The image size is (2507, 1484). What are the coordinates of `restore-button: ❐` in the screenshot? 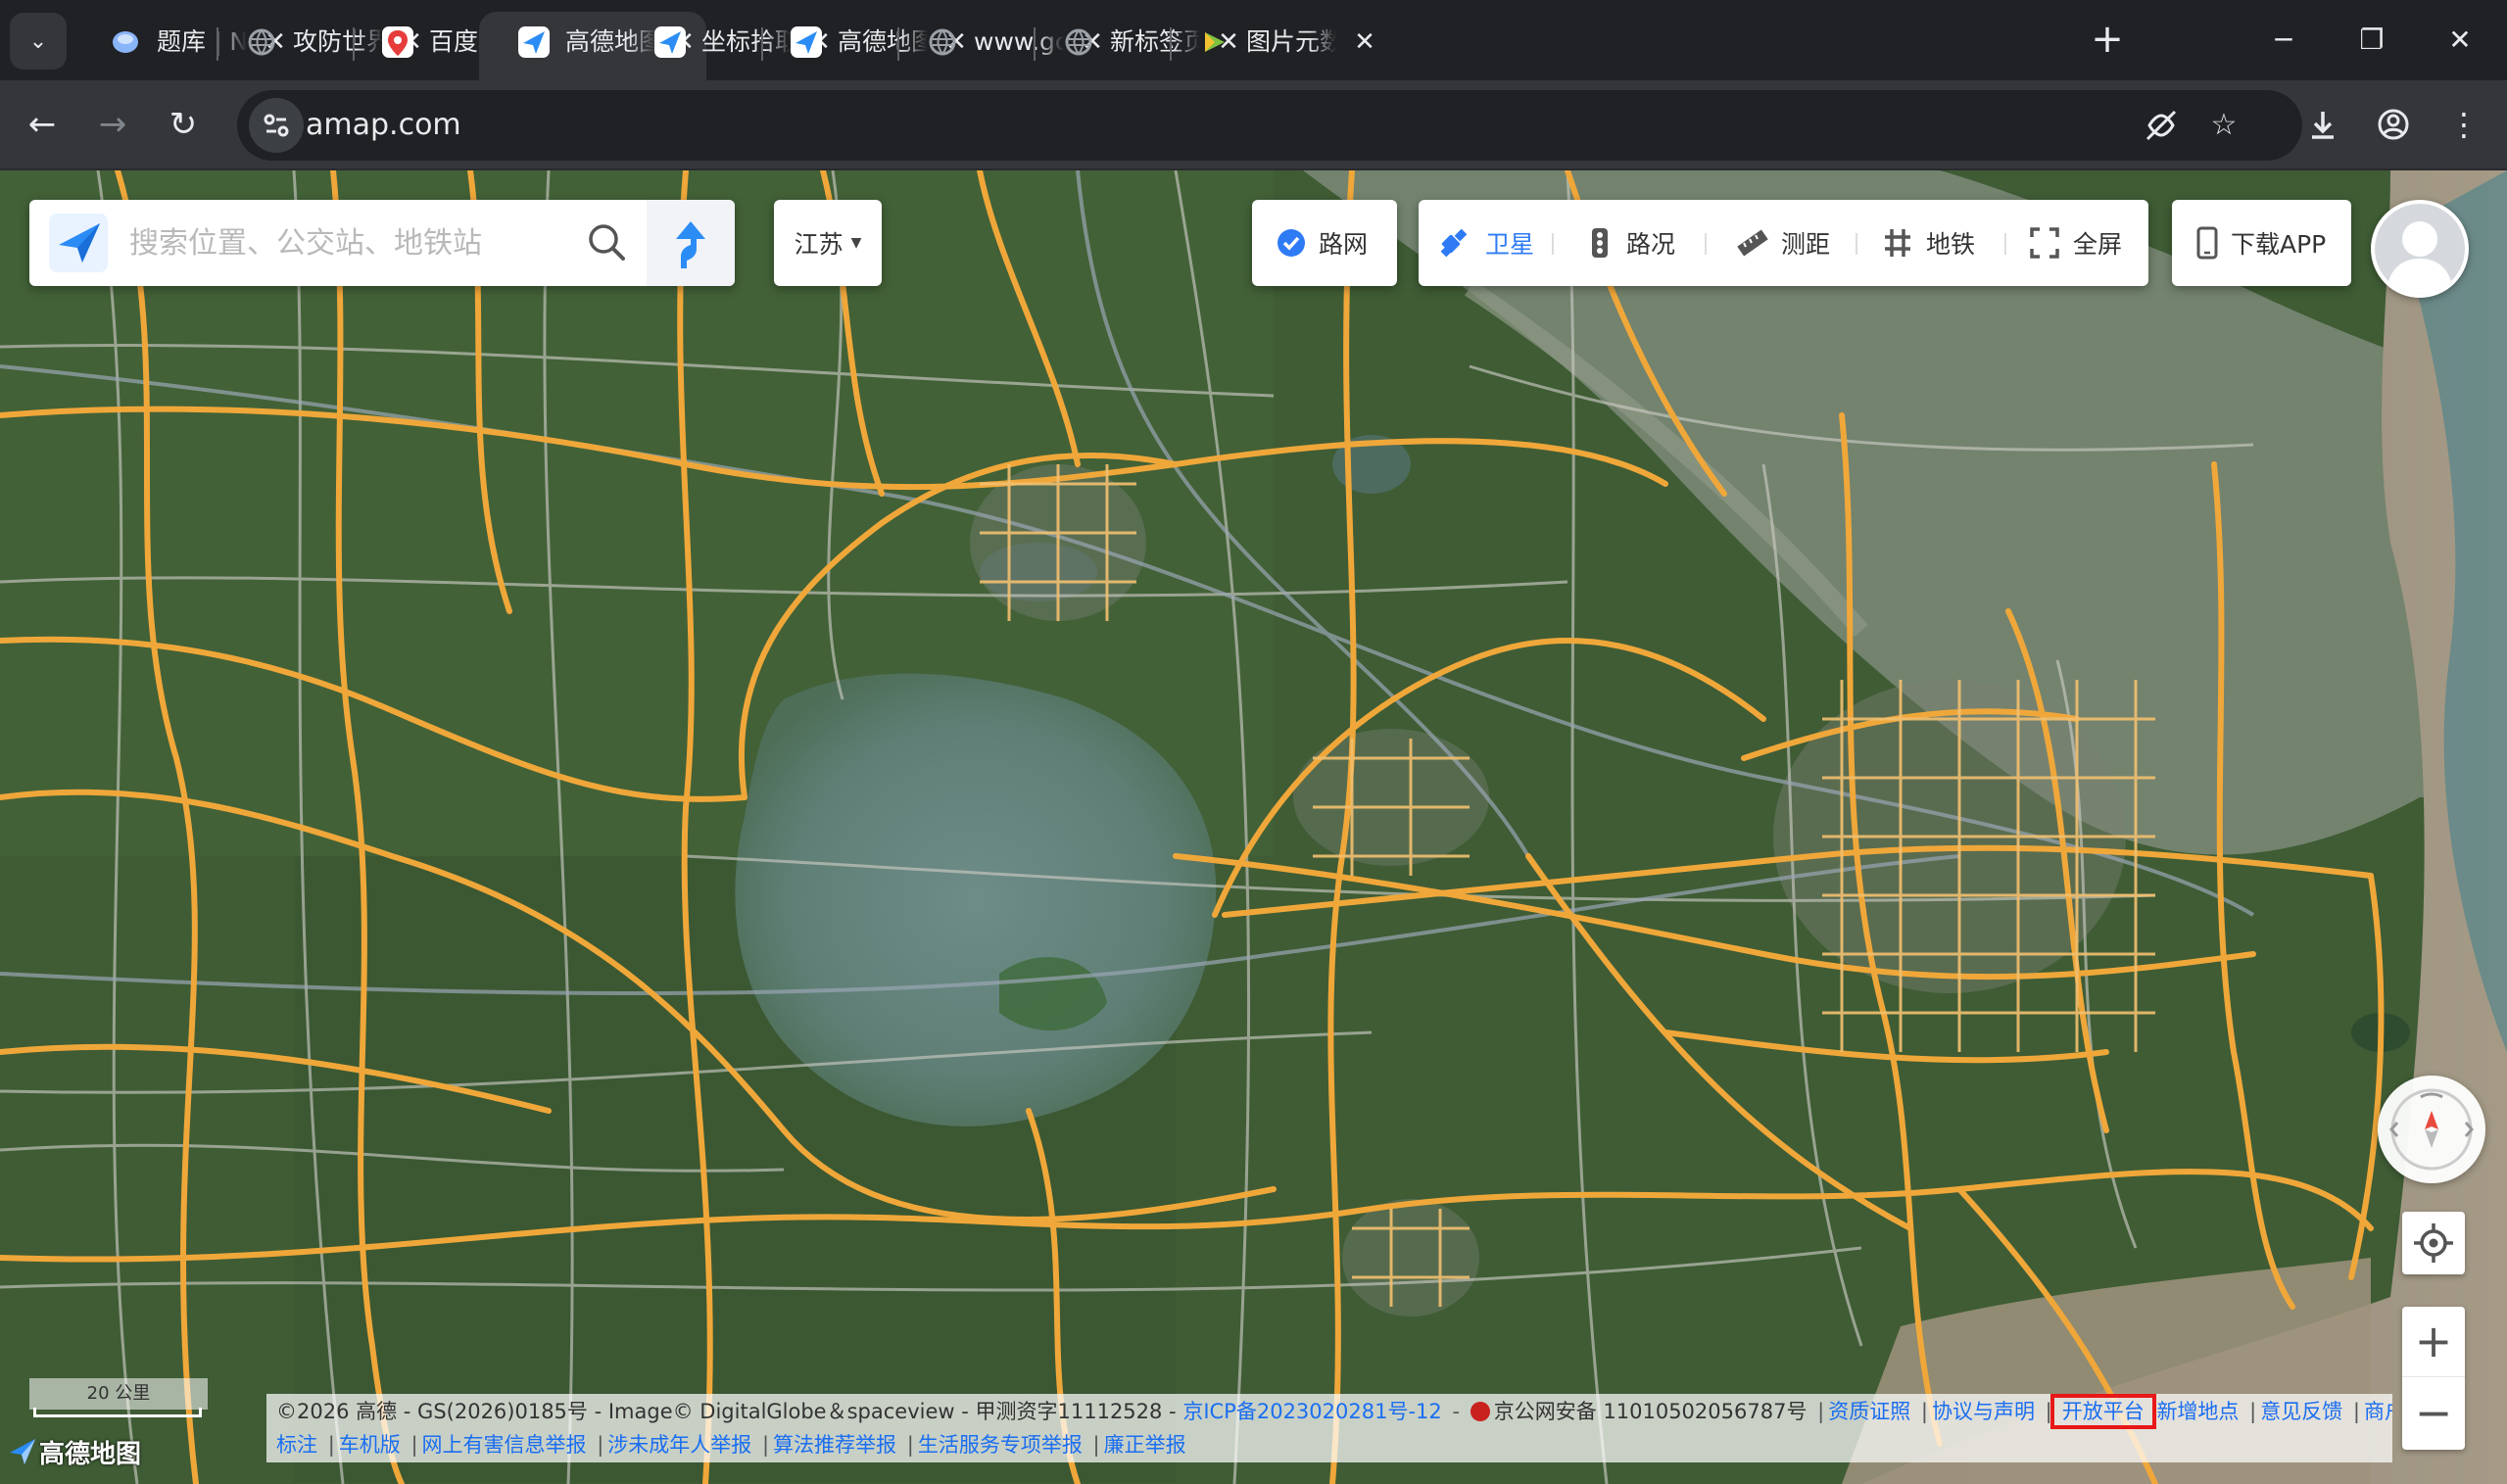 It's located at (2372, 40).